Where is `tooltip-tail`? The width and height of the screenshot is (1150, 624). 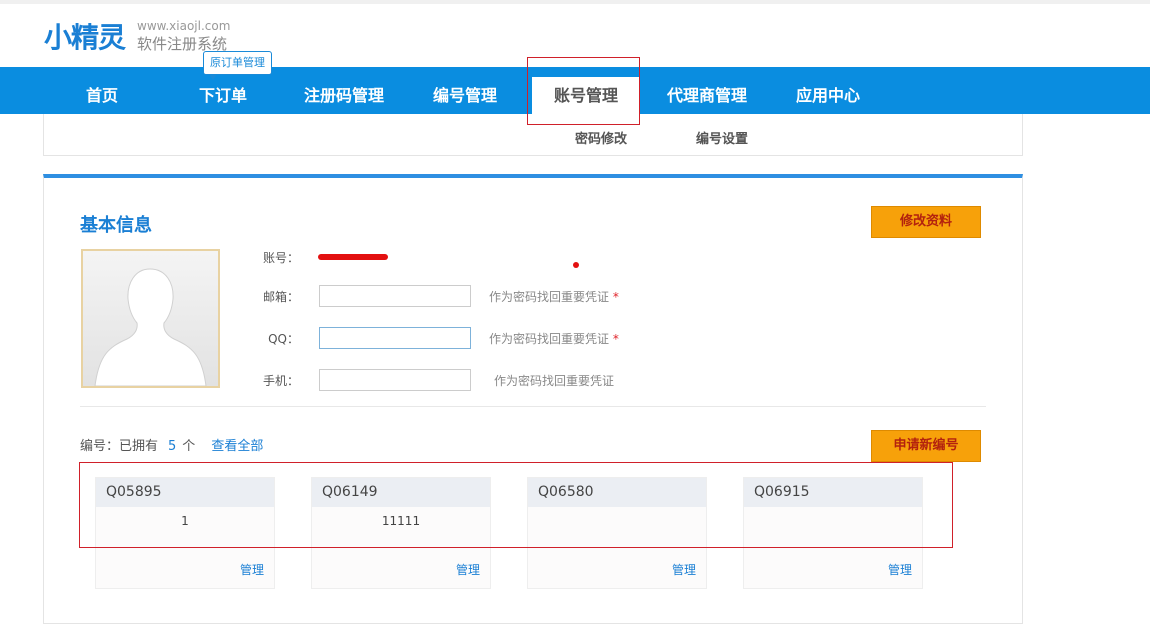
tooltip-tail is located at coordinates (213, 77).